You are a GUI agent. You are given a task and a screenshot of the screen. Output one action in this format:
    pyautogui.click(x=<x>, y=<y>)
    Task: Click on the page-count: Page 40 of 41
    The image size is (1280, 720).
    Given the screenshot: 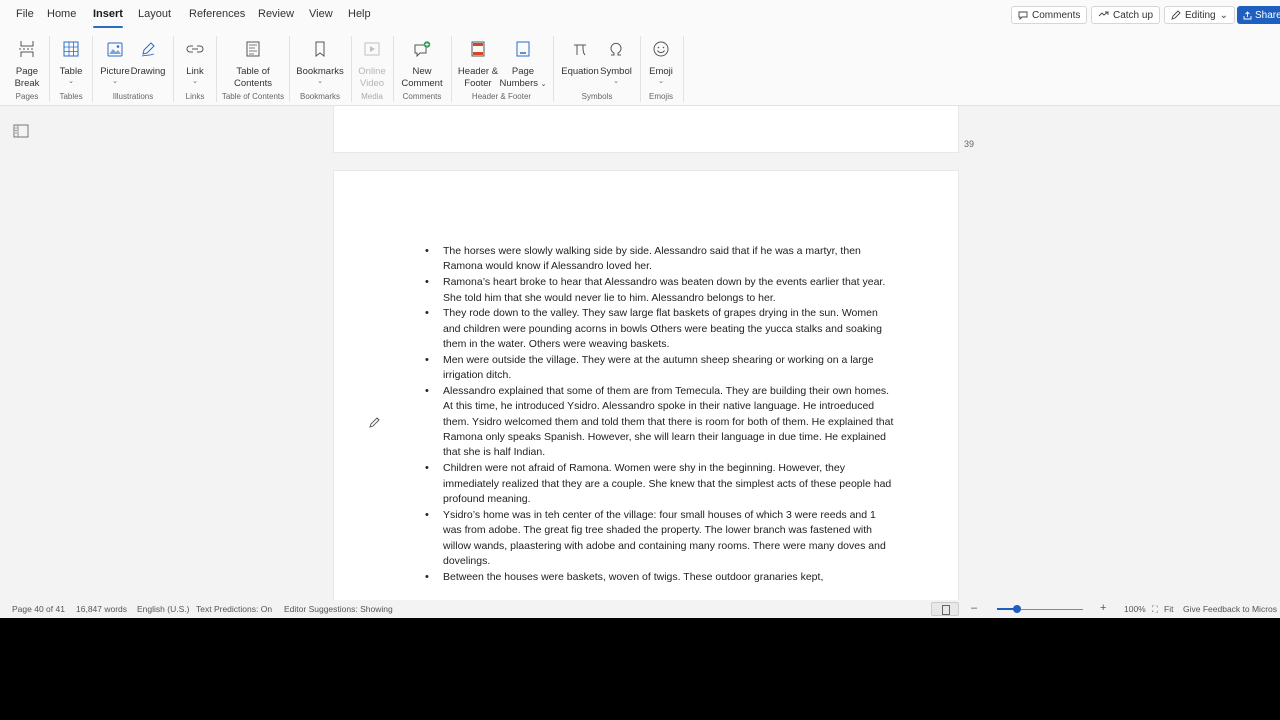 What is the action you would take?
    pyautogui.click(x=38, y=609)
    